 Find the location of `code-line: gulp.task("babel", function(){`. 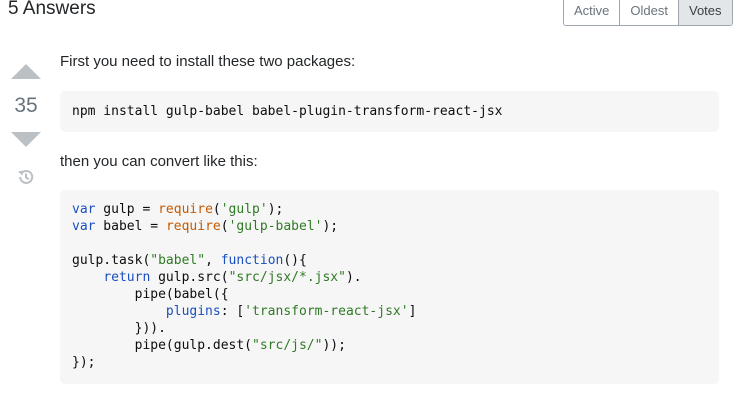

code-line: gulp.task("babel", function(){ is located at coordinates (389, 260).